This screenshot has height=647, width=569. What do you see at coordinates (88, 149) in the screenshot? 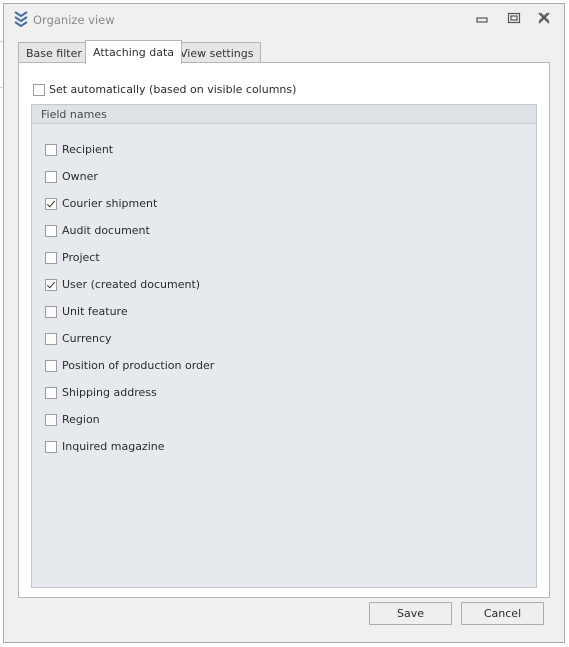
I see `field-label: Recipient` at bounding box center [88, 149].